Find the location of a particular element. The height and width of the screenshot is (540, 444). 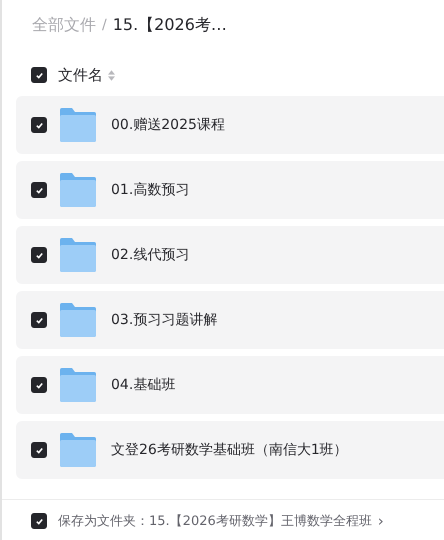

file-name: 01.高数预习 is located at coordinates (150, 190).